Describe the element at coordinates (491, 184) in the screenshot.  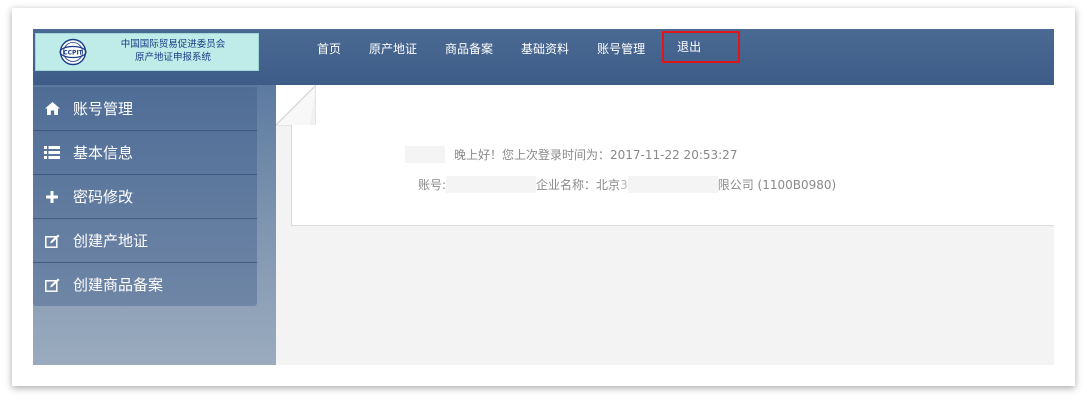
I see `redacted-account` at that location.